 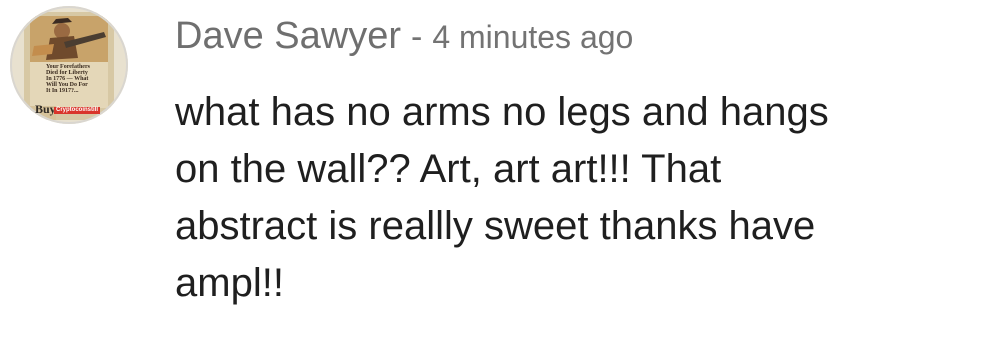 I want to click on avatar-buy-text: Buy, so click(x=45, y=109).